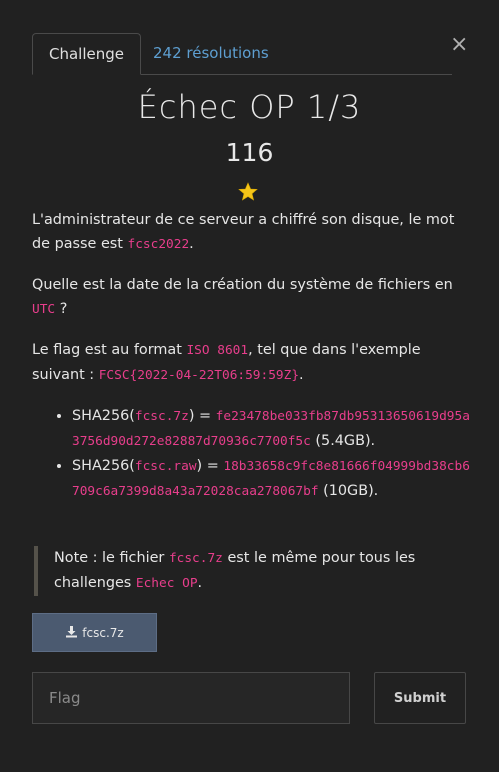  What do you see at coordinates (420, 698) in the screenshot?
I see `submit-button: Submit` at bounding box center [420, 698].